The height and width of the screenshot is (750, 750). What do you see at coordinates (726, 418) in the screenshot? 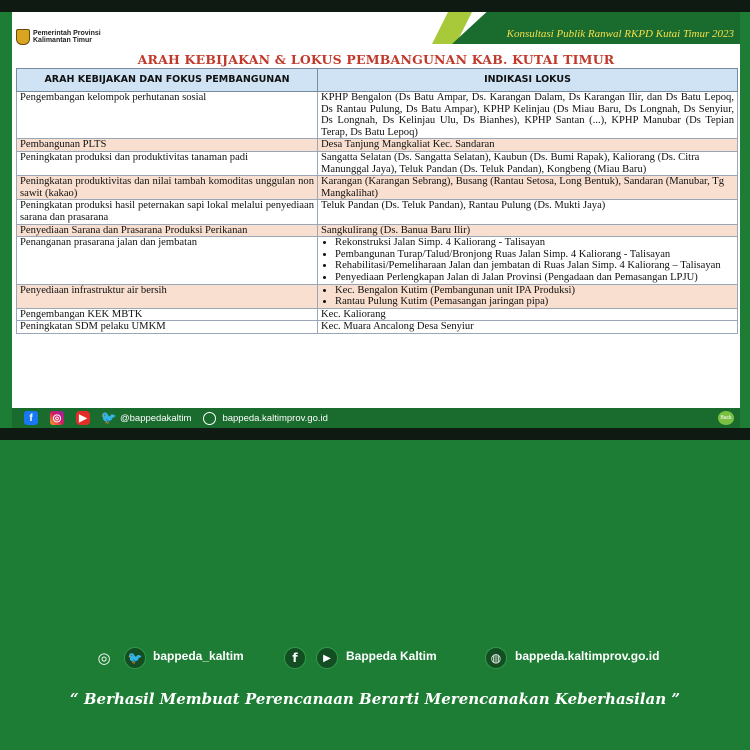
I see `back-button: Back` at bounding box center [726, 418].